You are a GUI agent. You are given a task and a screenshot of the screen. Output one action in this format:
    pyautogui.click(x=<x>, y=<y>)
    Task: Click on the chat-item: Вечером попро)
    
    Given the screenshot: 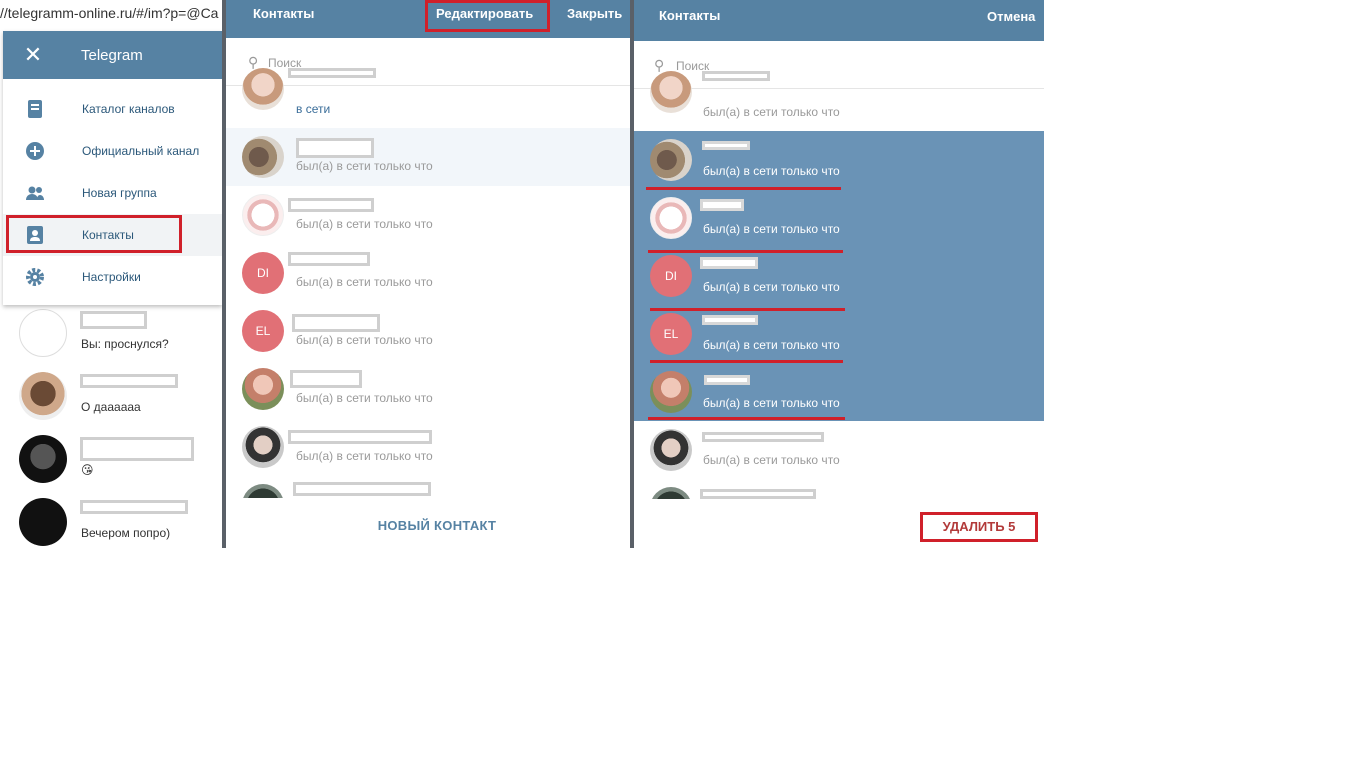 What is the action you would take?
    pyautogui.click(x=111, y=521)
    